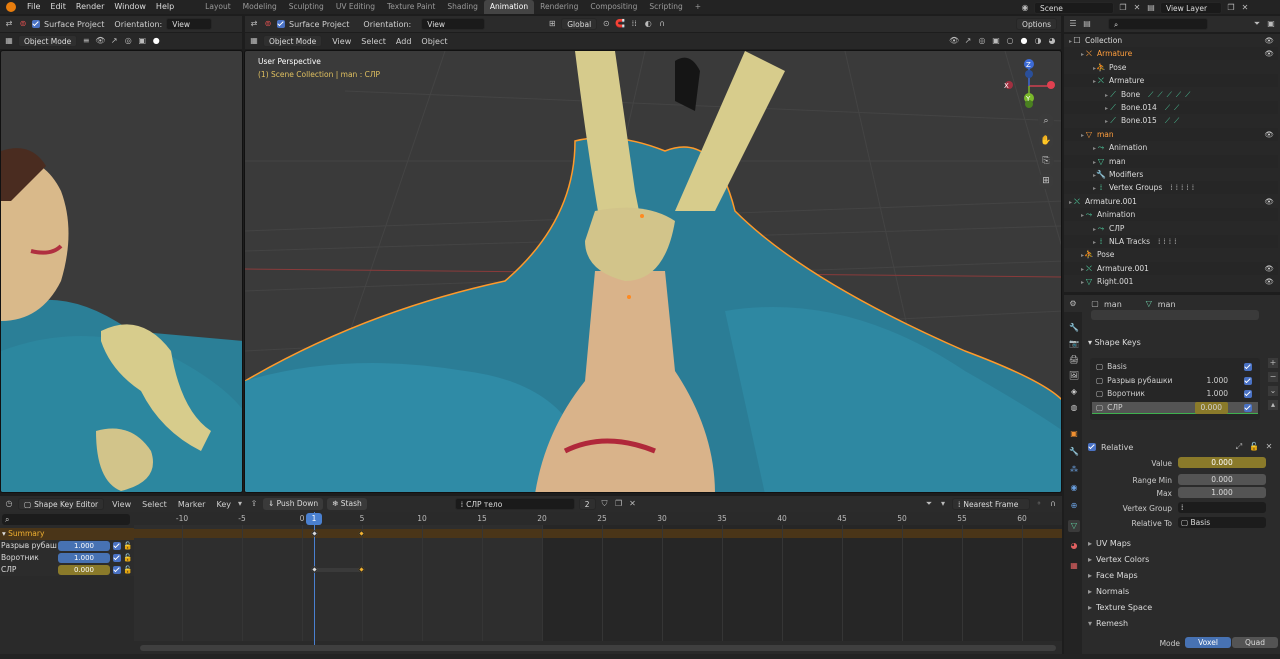  What do you see at coordinates (1046, 121) in the screenshot?
I see `zoom-icon: ⌕` at bounding box center [1046, 121].